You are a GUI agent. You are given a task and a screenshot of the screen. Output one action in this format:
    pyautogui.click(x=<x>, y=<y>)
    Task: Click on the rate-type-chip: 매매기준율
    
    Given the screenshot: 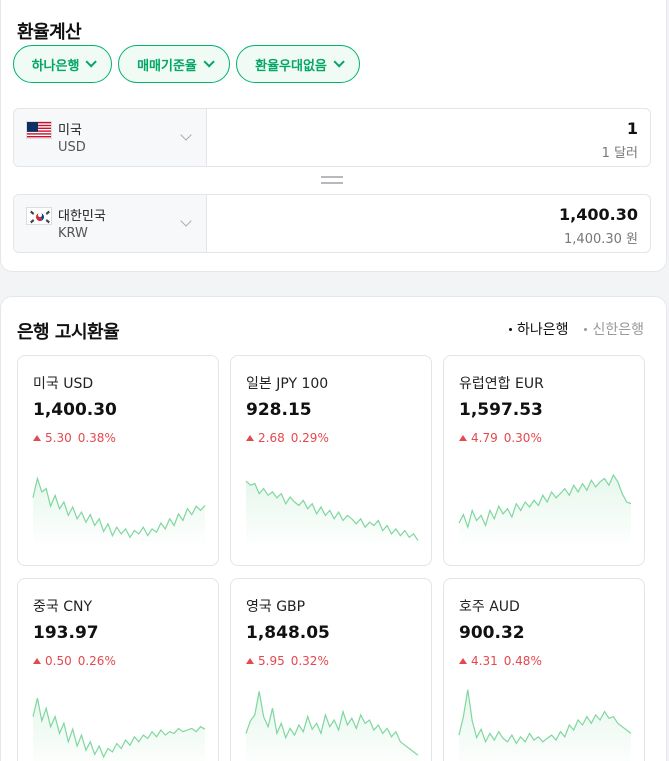 What is the action you would take?
    pyautogui.click(x=174, y=64)
    